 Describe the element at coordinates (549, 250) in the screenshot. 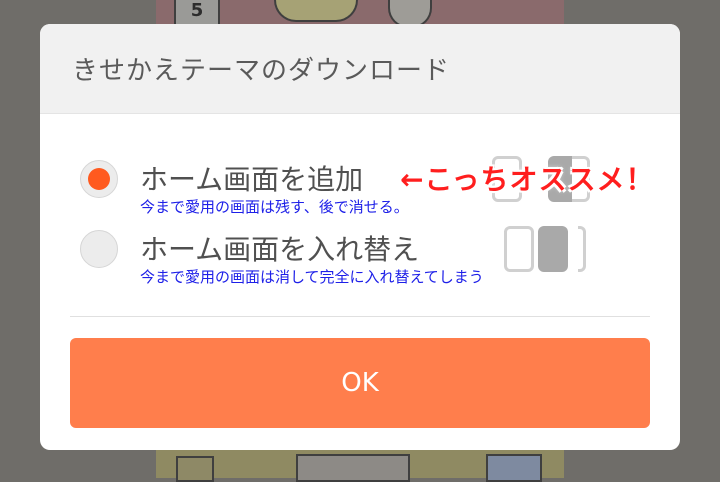

I see `replace-home-screen-illustration` at that location.